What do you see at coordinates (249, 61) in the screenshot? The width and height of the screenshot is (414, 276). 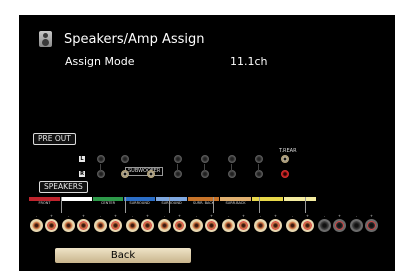 I see `assign-mode-value: 11.1ch` at bounding box center [249, 61].